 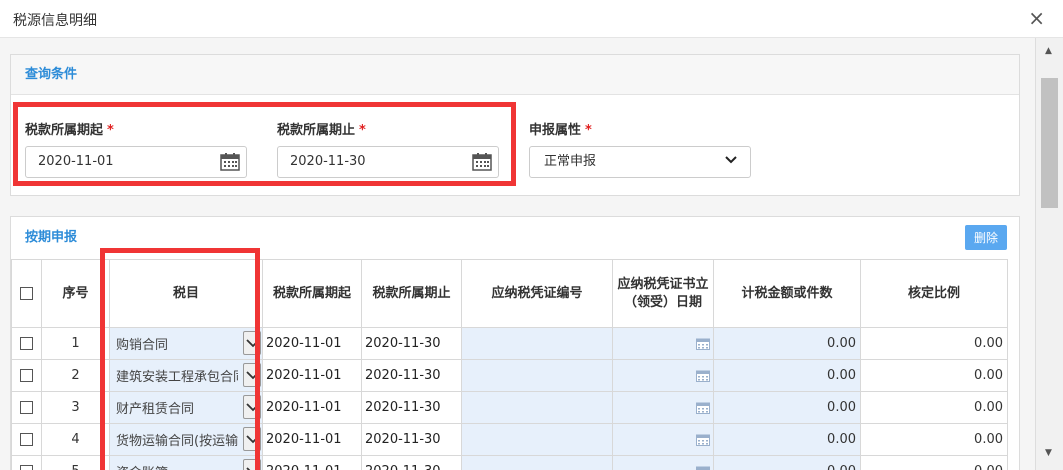 I want to click on tax-item-select: 资金账簿, so click(x=186, y=462).